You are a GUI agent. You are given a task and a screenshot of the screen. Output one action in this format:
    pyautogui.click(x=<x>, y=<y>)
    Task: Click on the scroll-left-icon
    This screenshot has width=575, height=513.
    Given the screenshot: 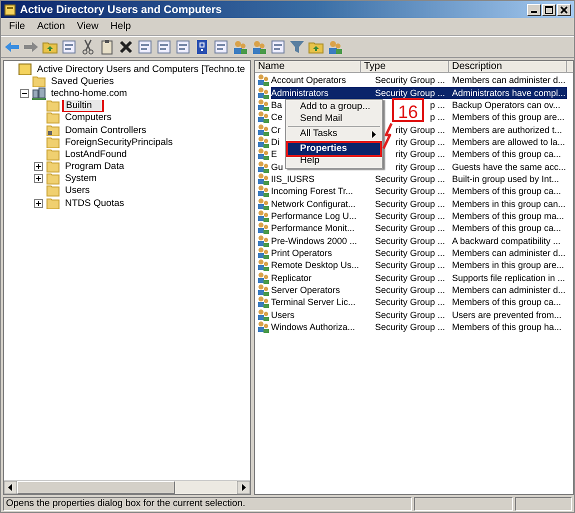 What is the action you would take?
    pyautogui.click(x=10, y=487)
    